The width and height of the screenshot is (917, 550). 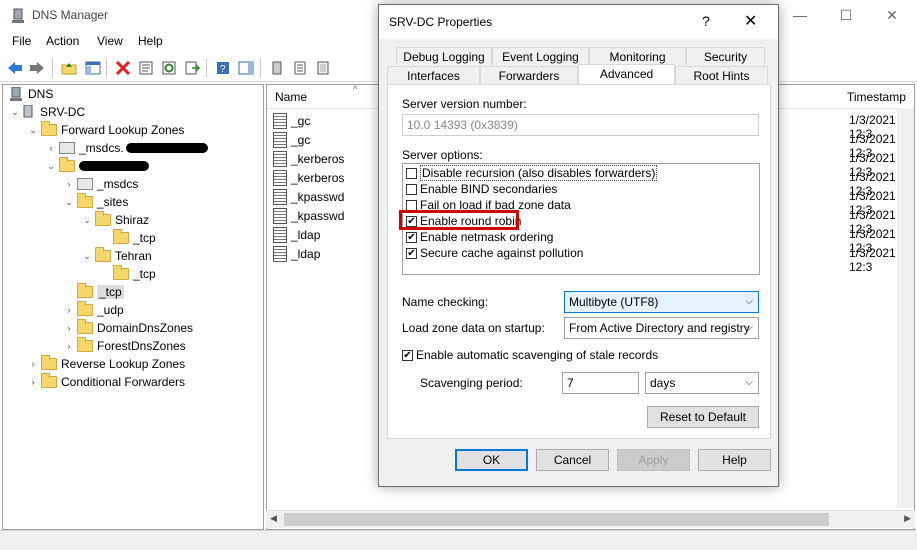 I want to click on tree-node-msdcs-zone: › _msdcs., so click(x=126, y=148).